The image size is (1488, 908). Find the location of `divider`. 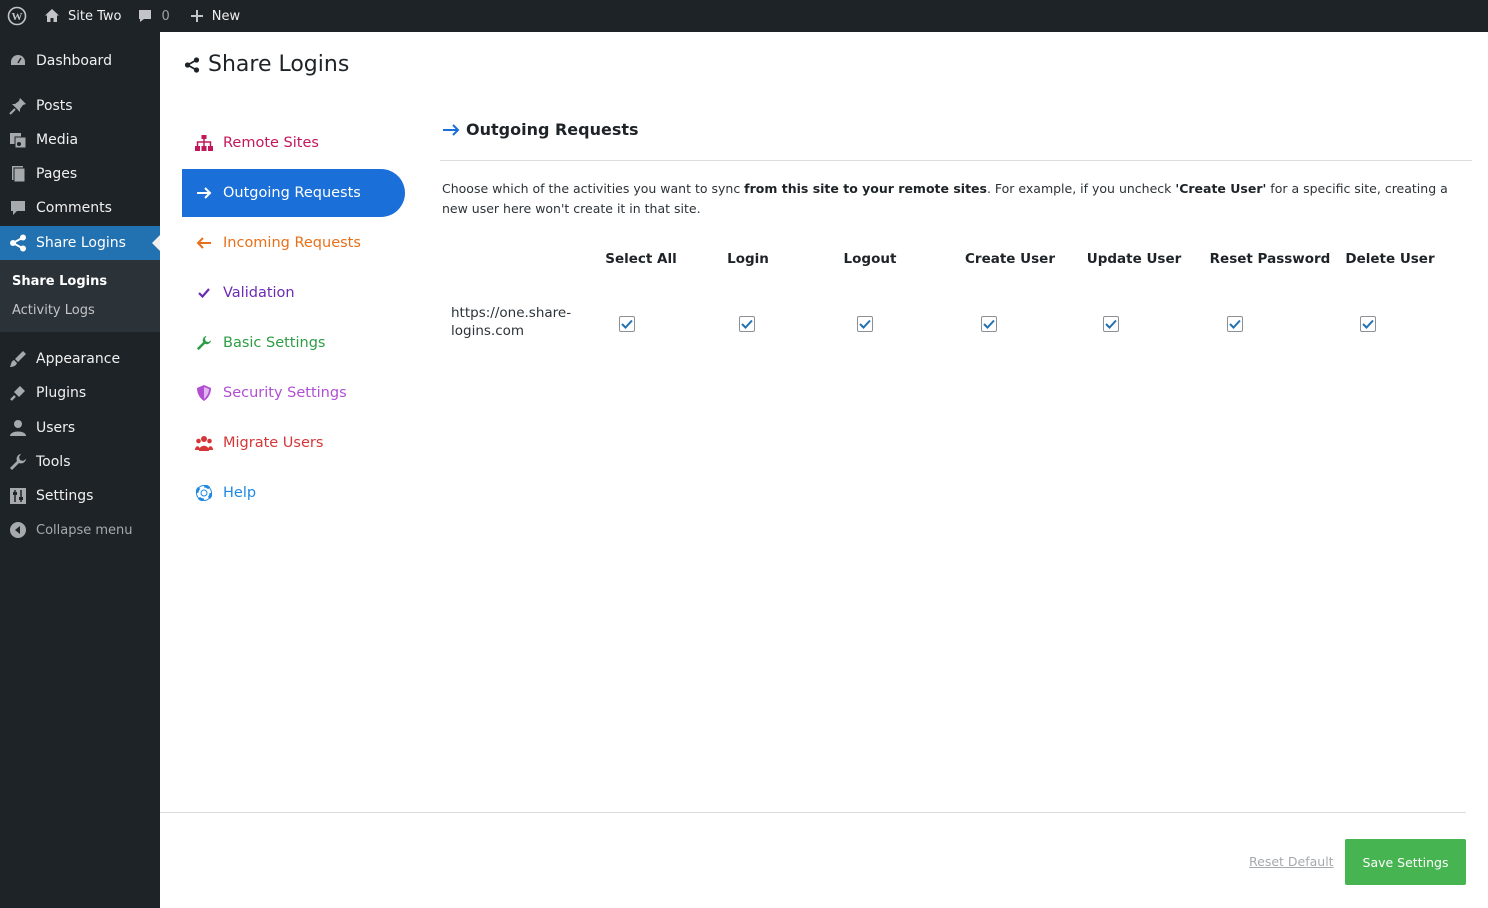

divider is located at coordinates (956, 160).